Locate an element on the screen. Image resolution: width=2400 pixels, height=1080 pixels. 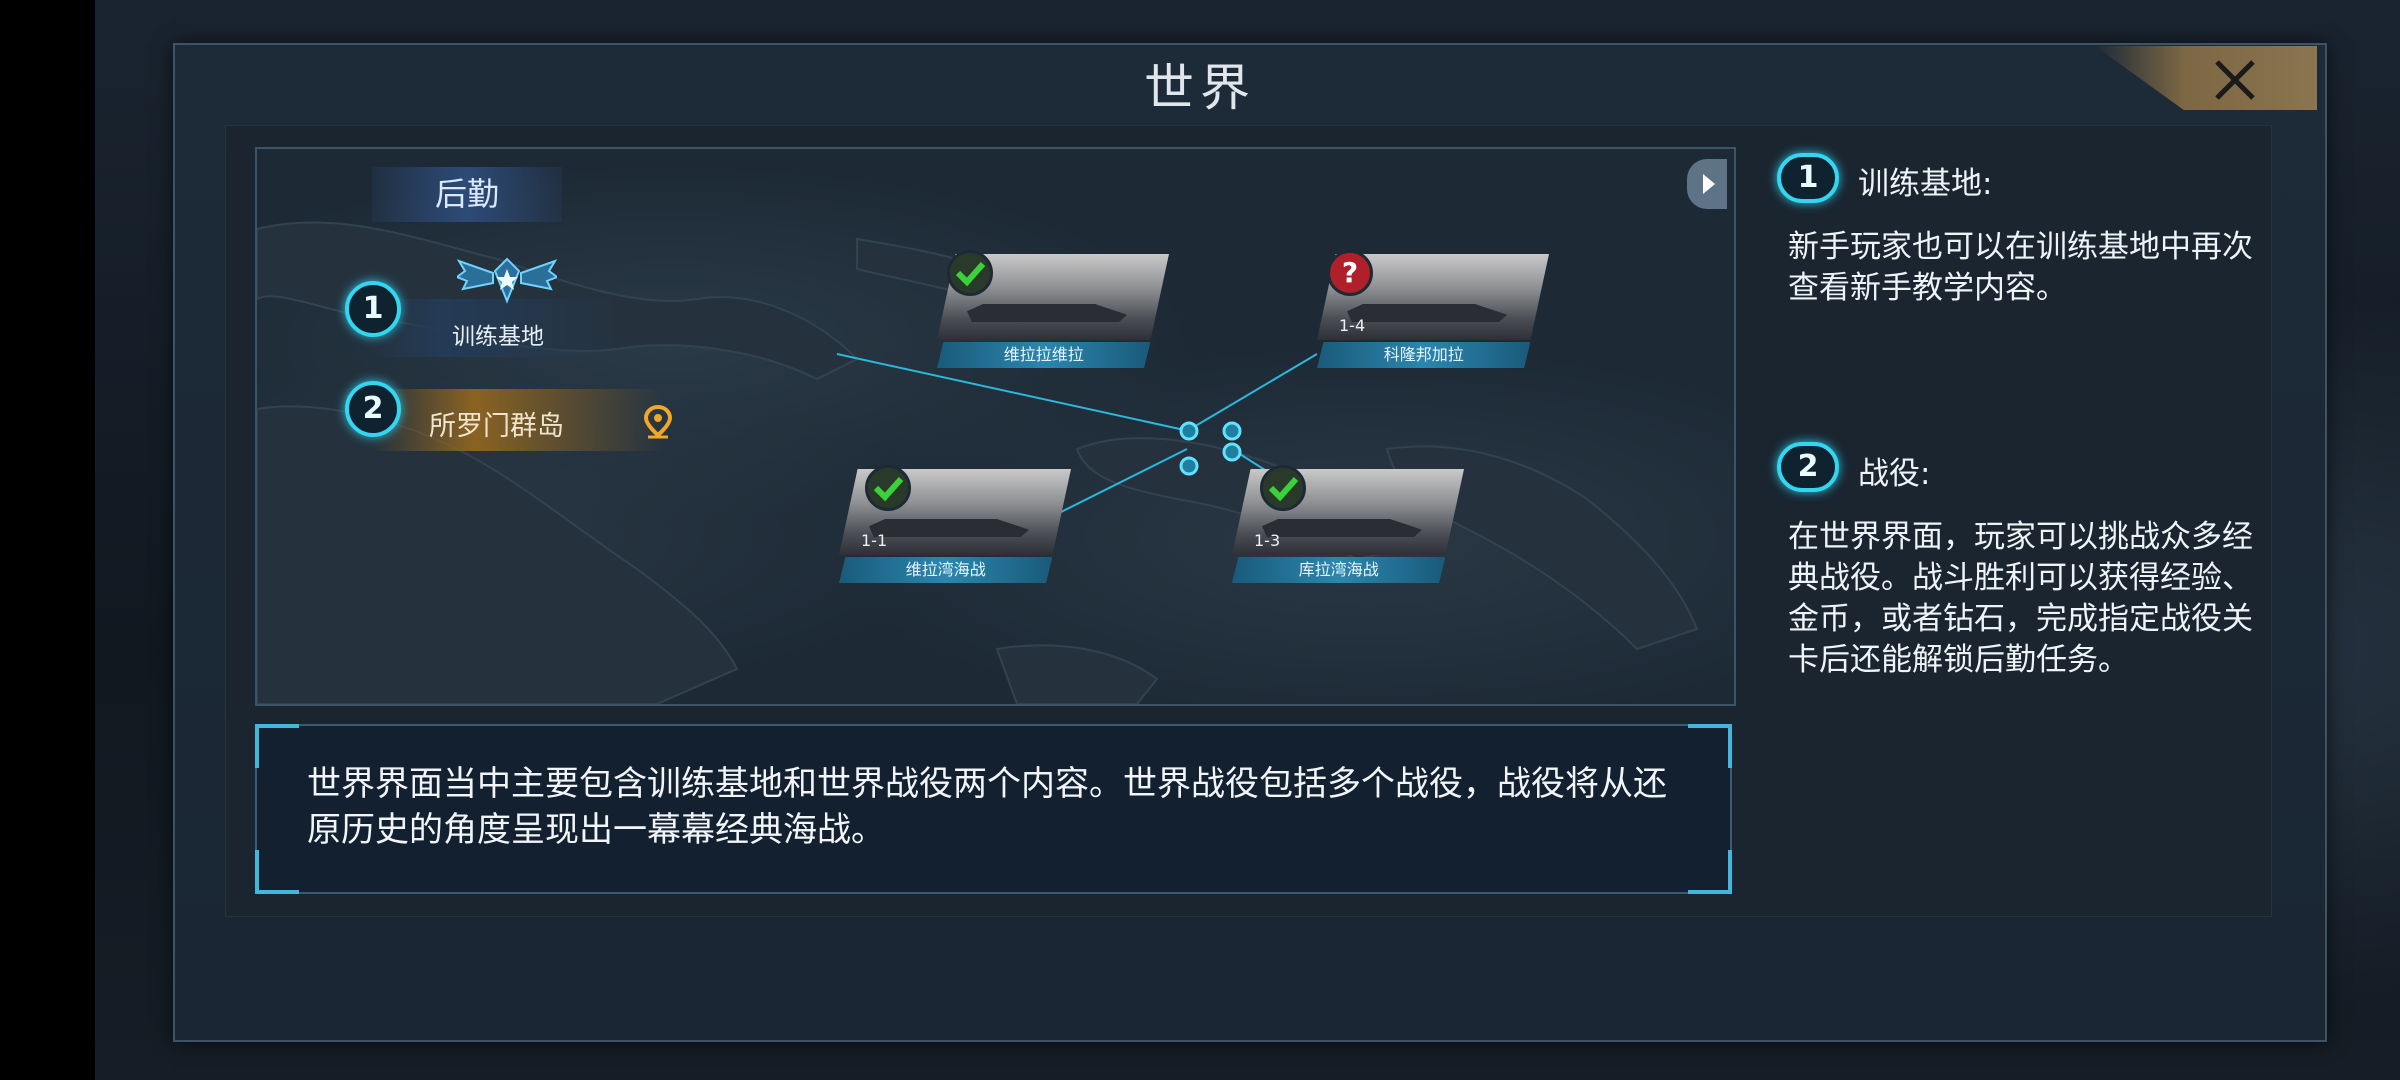
battle-stage: 1-3 is located at coordinates (1267, 540).